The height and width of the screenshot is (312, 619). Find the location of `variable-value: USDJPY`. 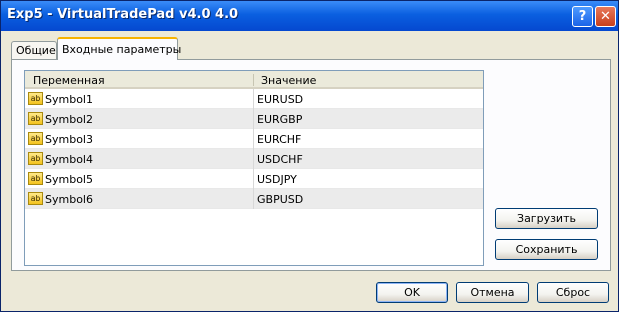

variable-value: USDJPY is located at coordinates (277, 179).